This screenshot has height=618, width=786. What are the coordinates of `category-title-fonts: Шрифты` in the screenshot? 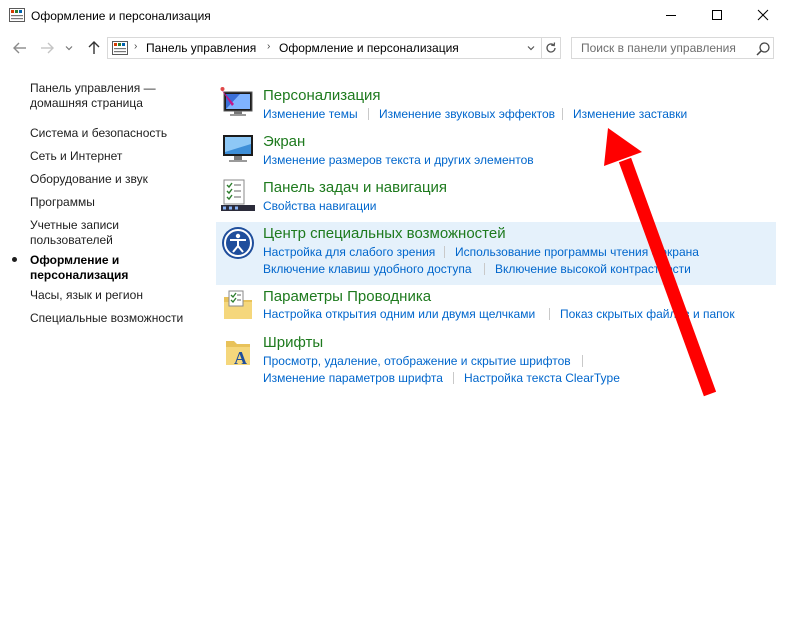 It's located at (293, 342).